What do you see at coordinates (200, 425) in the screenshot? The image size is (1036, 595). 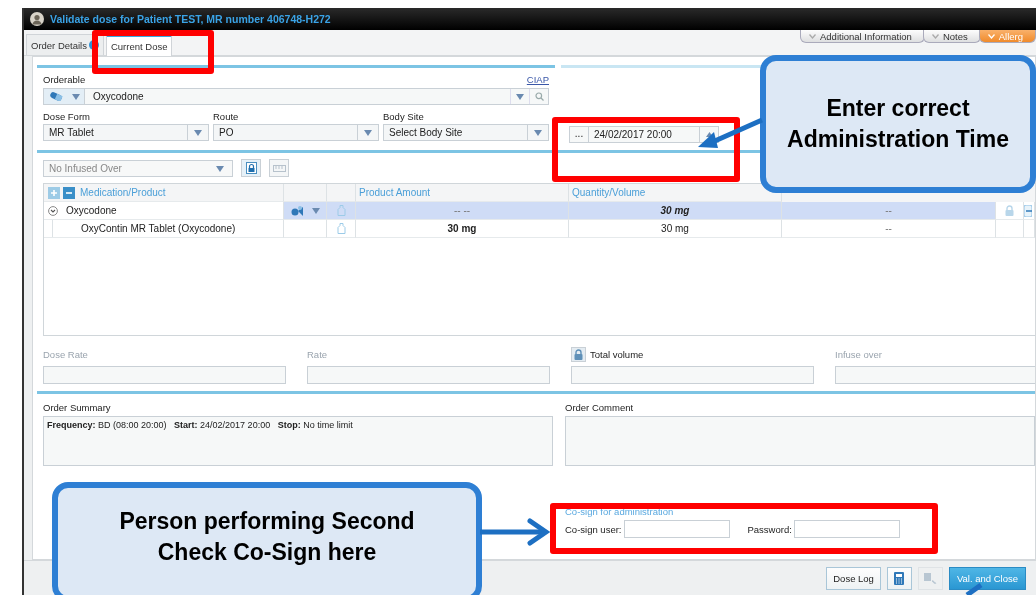 I see `summary-text: Frequency: BD (08:00 20:00) Start: 24/02/2017 20:00 Stop: No time limit` at bounding box center [200, 425].